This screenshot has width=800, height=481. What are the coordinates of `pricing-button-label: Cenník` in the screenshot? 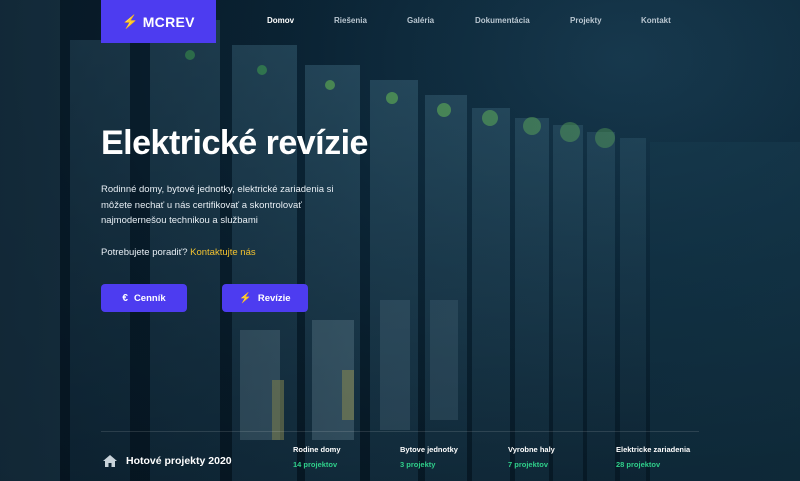 It's located at (149, 298).